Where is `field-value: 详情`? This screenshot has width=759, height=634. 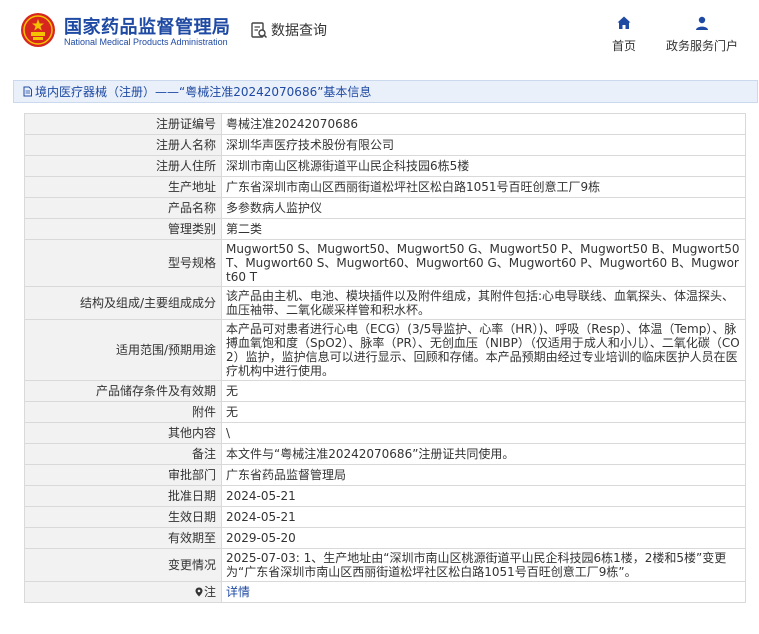 field-value: 详情 is located at coordinates (483, 592).